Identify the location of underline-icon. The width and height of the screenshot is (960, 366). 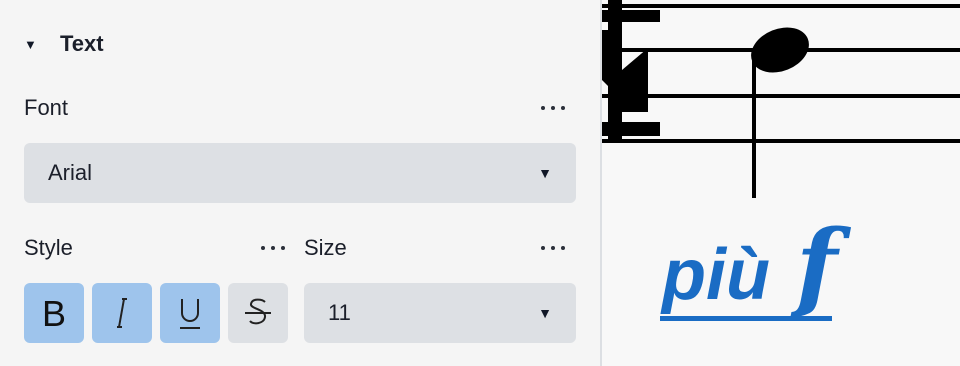
(190, 314).